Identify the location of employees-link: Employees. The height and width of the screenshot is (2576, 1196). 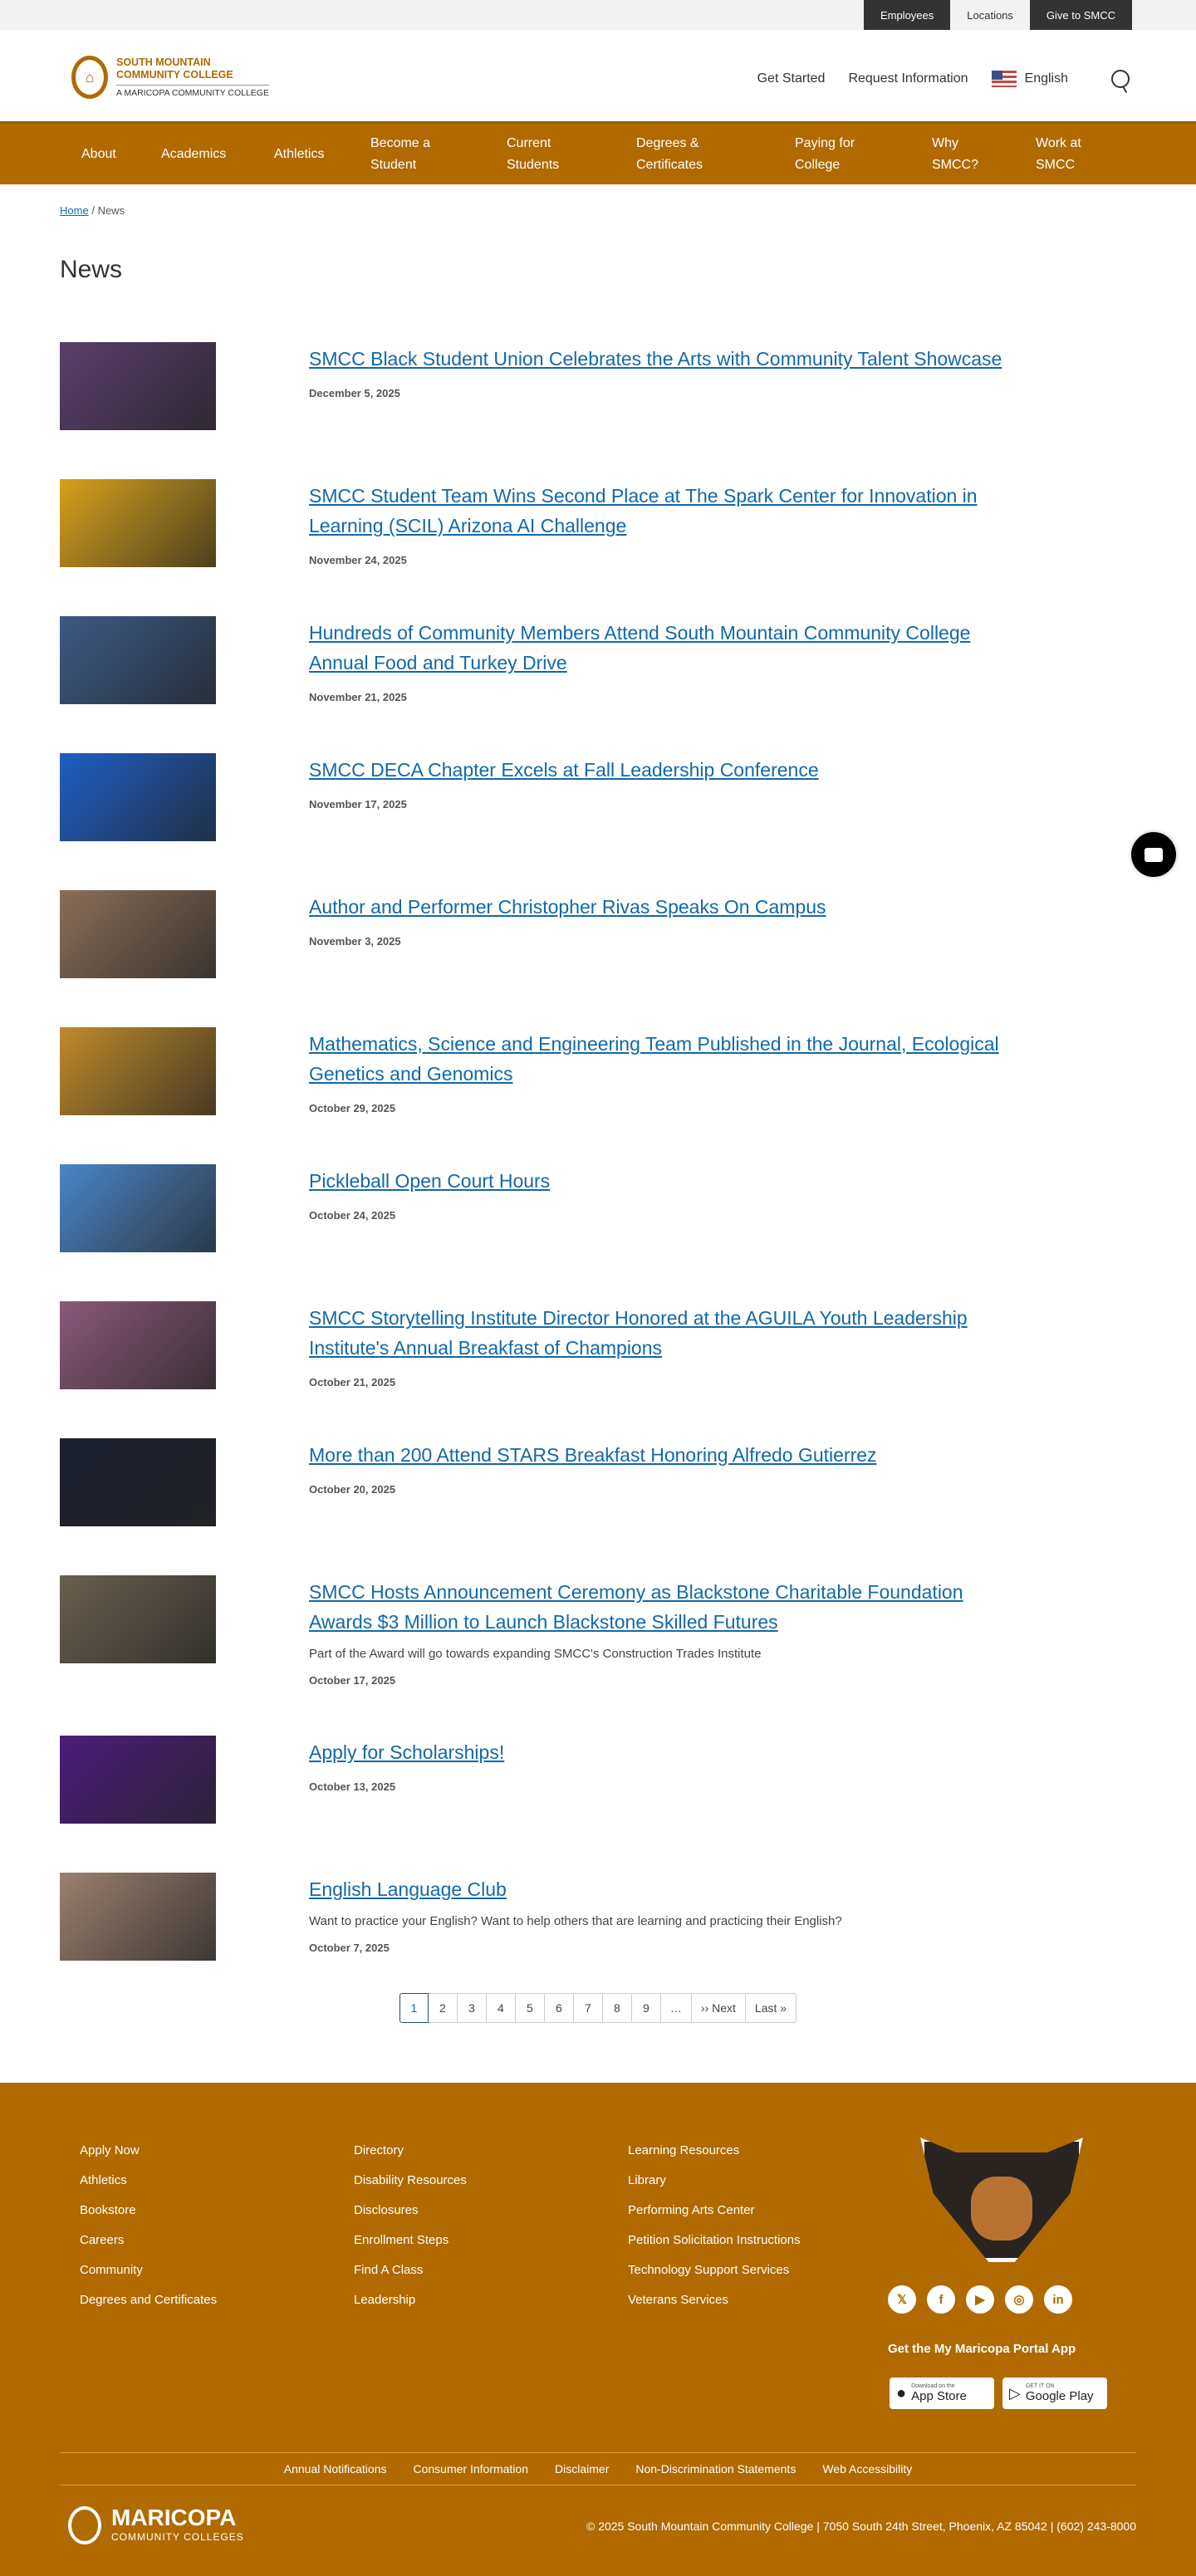
(907, 15).